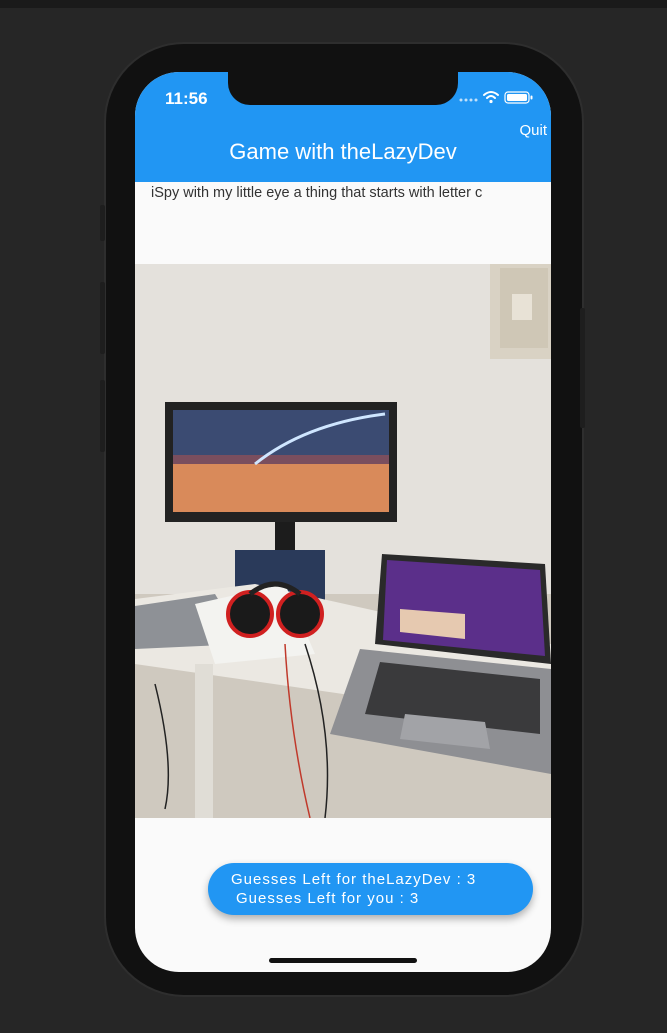 The image size is (667, 1033). I want to click on volume-down-button, so click(102, 416).